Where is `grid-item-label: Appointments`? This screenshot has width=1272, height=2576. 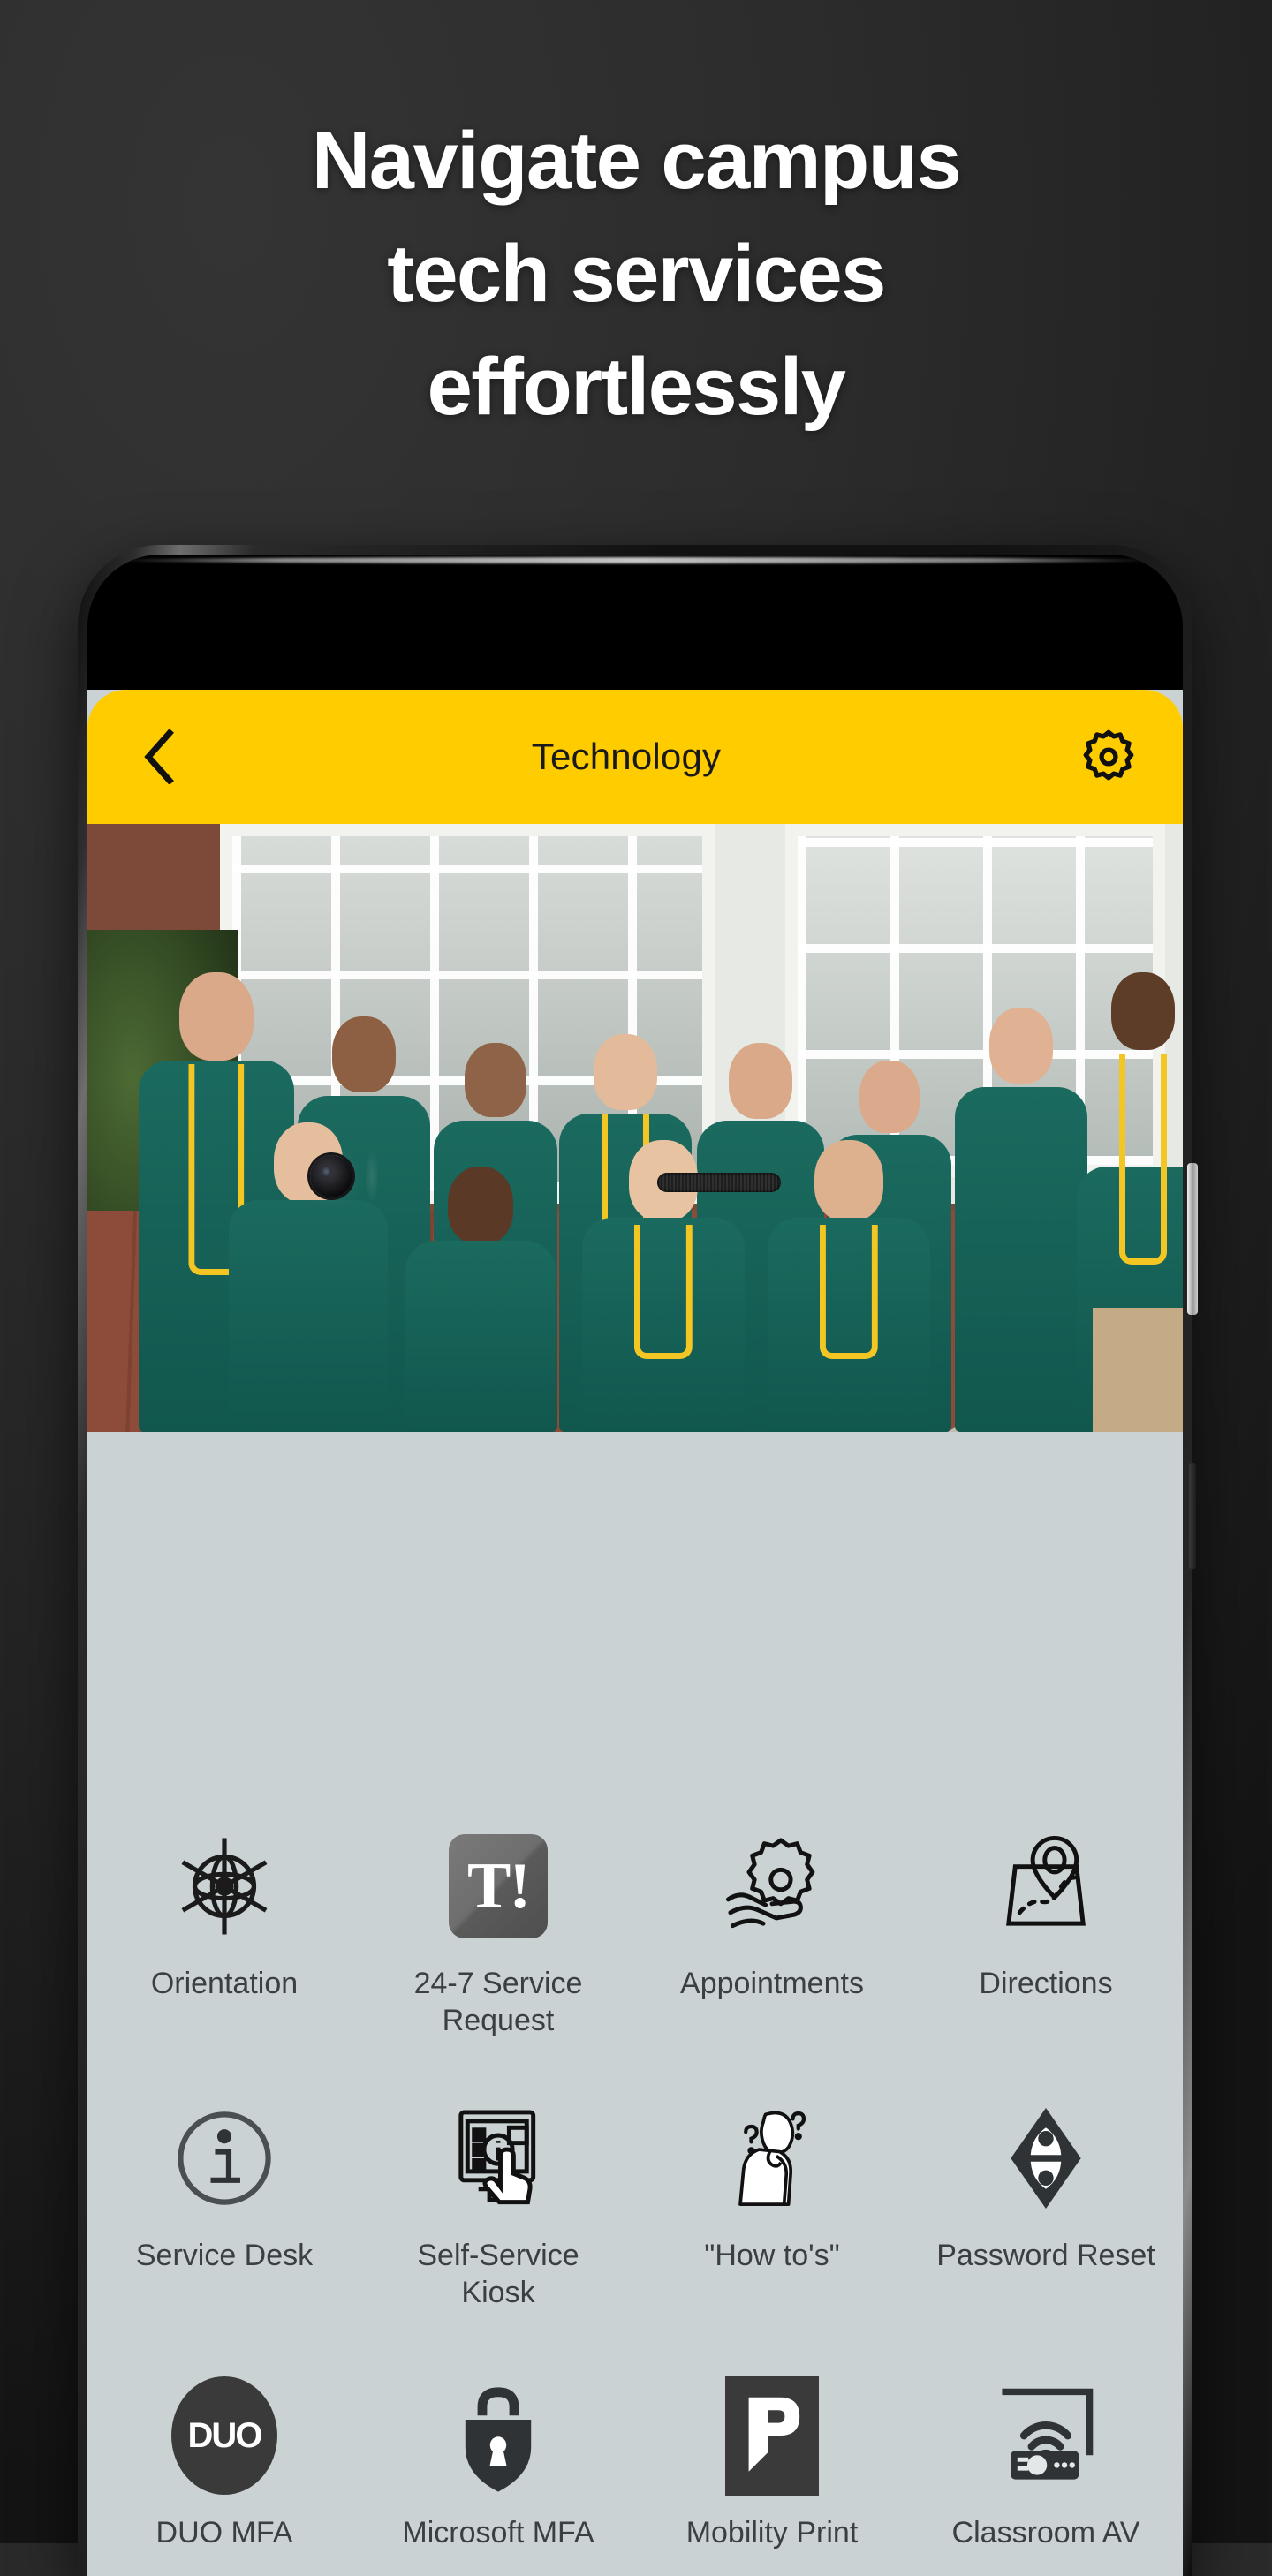
grid-item-label: Appointments is located at coordinates (772, 1983).